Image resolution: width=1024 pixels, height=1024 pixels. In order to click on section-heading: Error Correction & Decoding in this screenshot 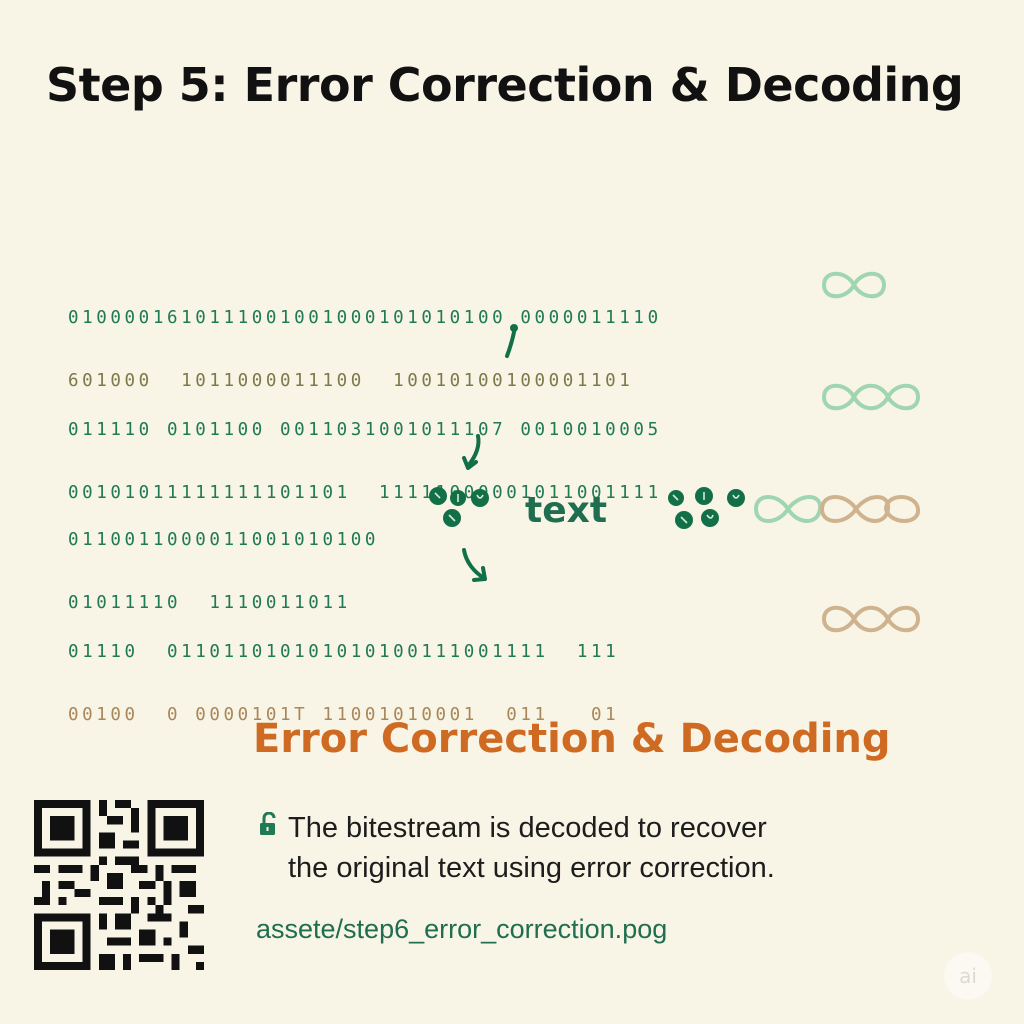, I will do `click(572, 739)`.